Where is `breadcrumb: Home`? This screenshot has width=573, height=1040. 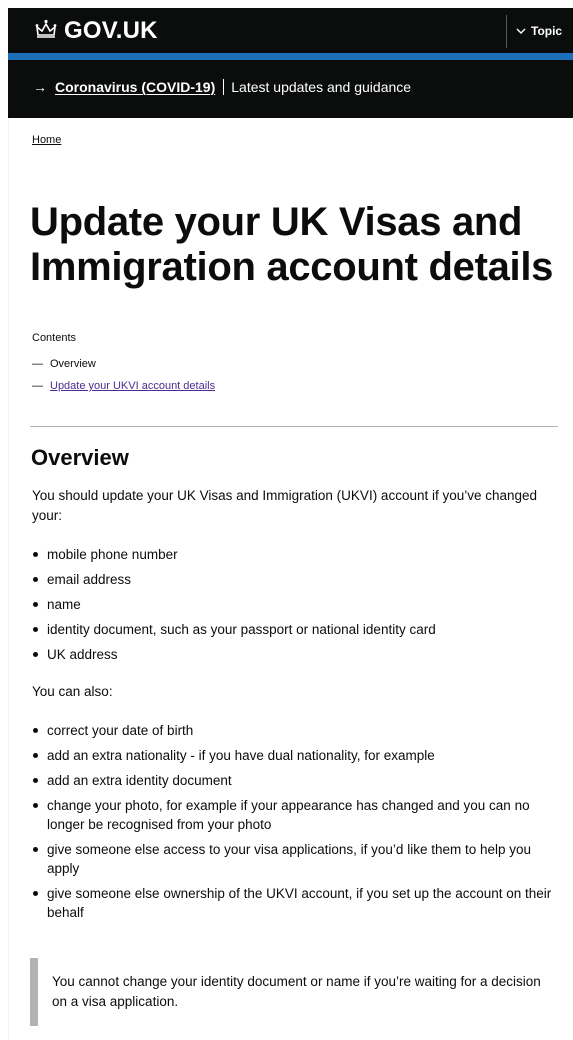
breadcrumb: Home is located at coordinates (46, 140).